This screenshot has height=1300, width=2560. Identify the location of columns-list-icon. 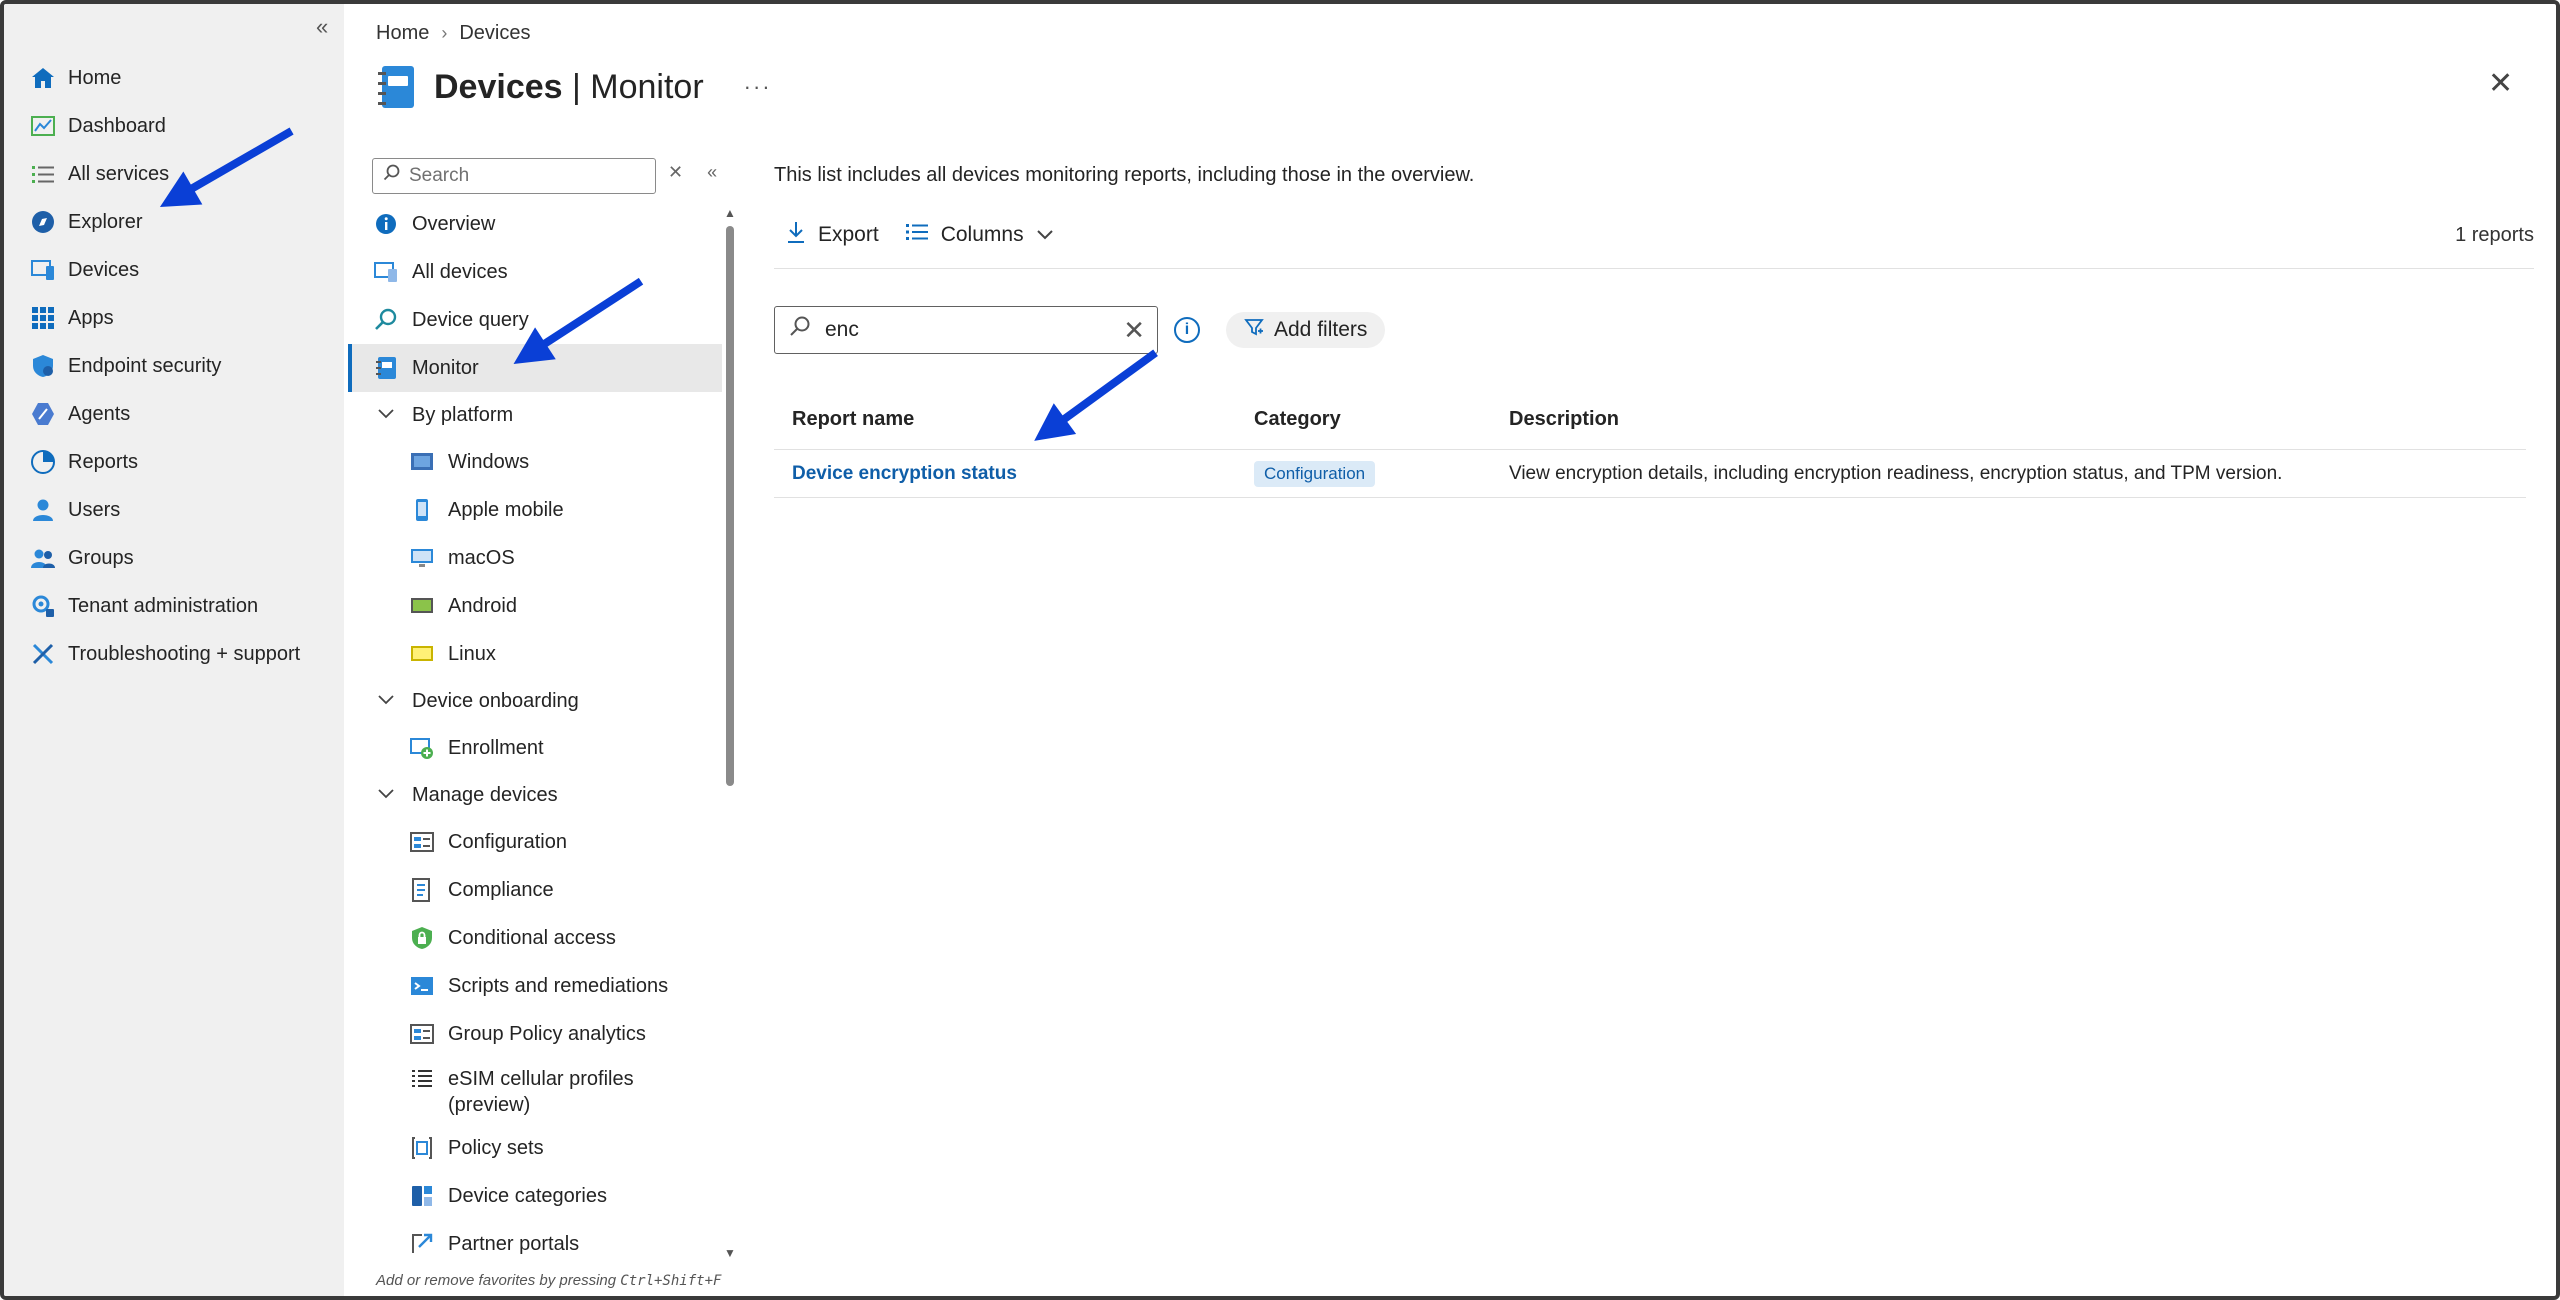
(917, 235).